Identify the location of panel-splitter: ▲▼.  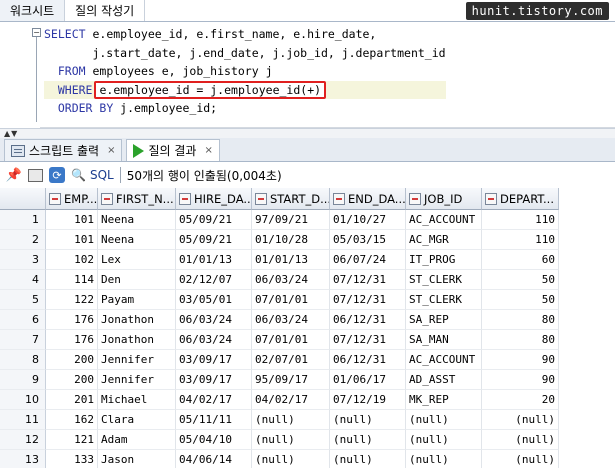
(307, 133).